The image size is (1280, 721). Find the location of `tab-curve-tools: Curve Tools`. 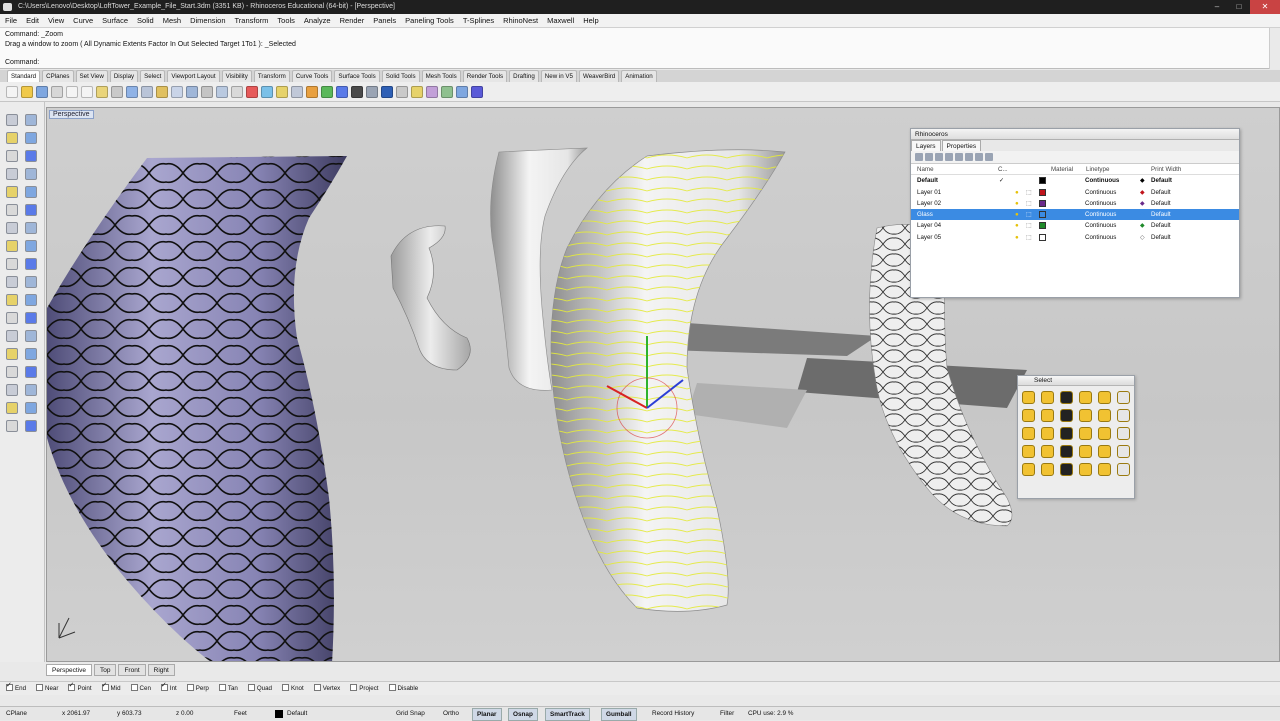

tab-curve-tools: Curve Tools is located at coordinates (312, 76).